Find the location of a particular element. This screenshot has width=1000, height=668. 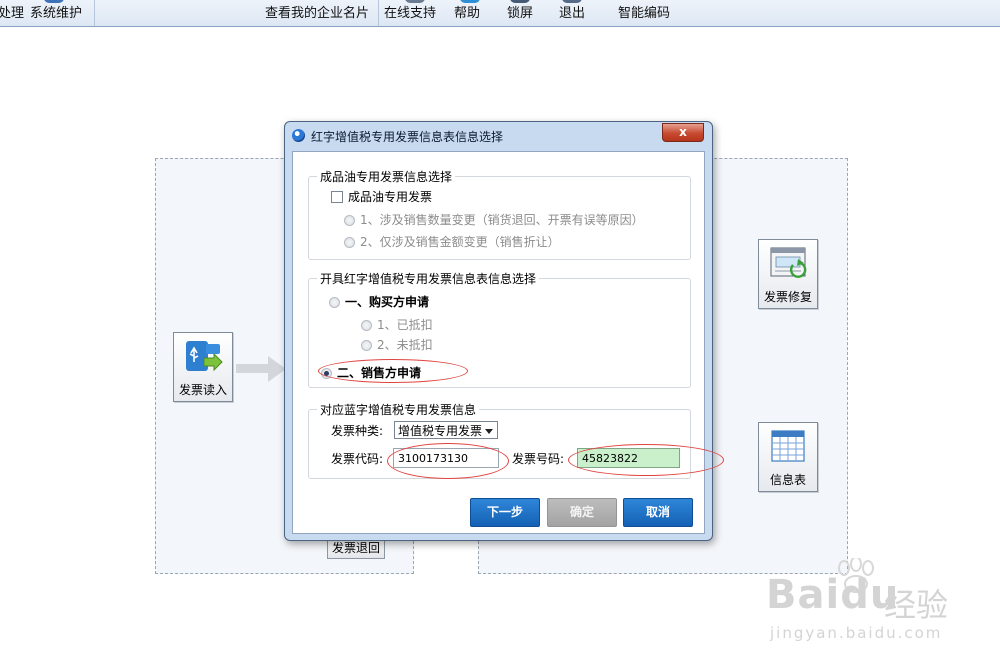

invoice-type-label: 发票种类: is located at coordinates (357, 431).